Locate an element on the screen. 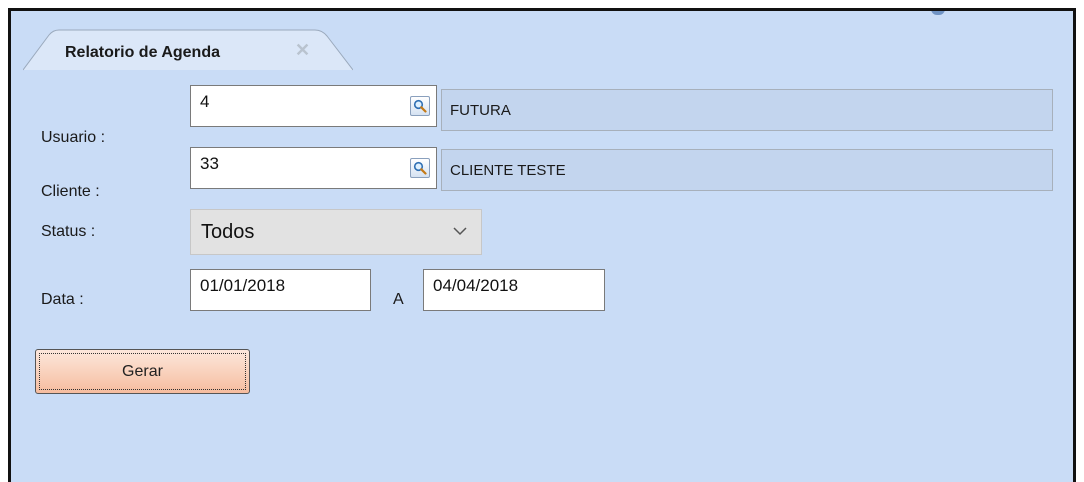  tab-relatorio-de-agenda: Relatorio de Agenda ✕ is located at coordinates (188, 48).